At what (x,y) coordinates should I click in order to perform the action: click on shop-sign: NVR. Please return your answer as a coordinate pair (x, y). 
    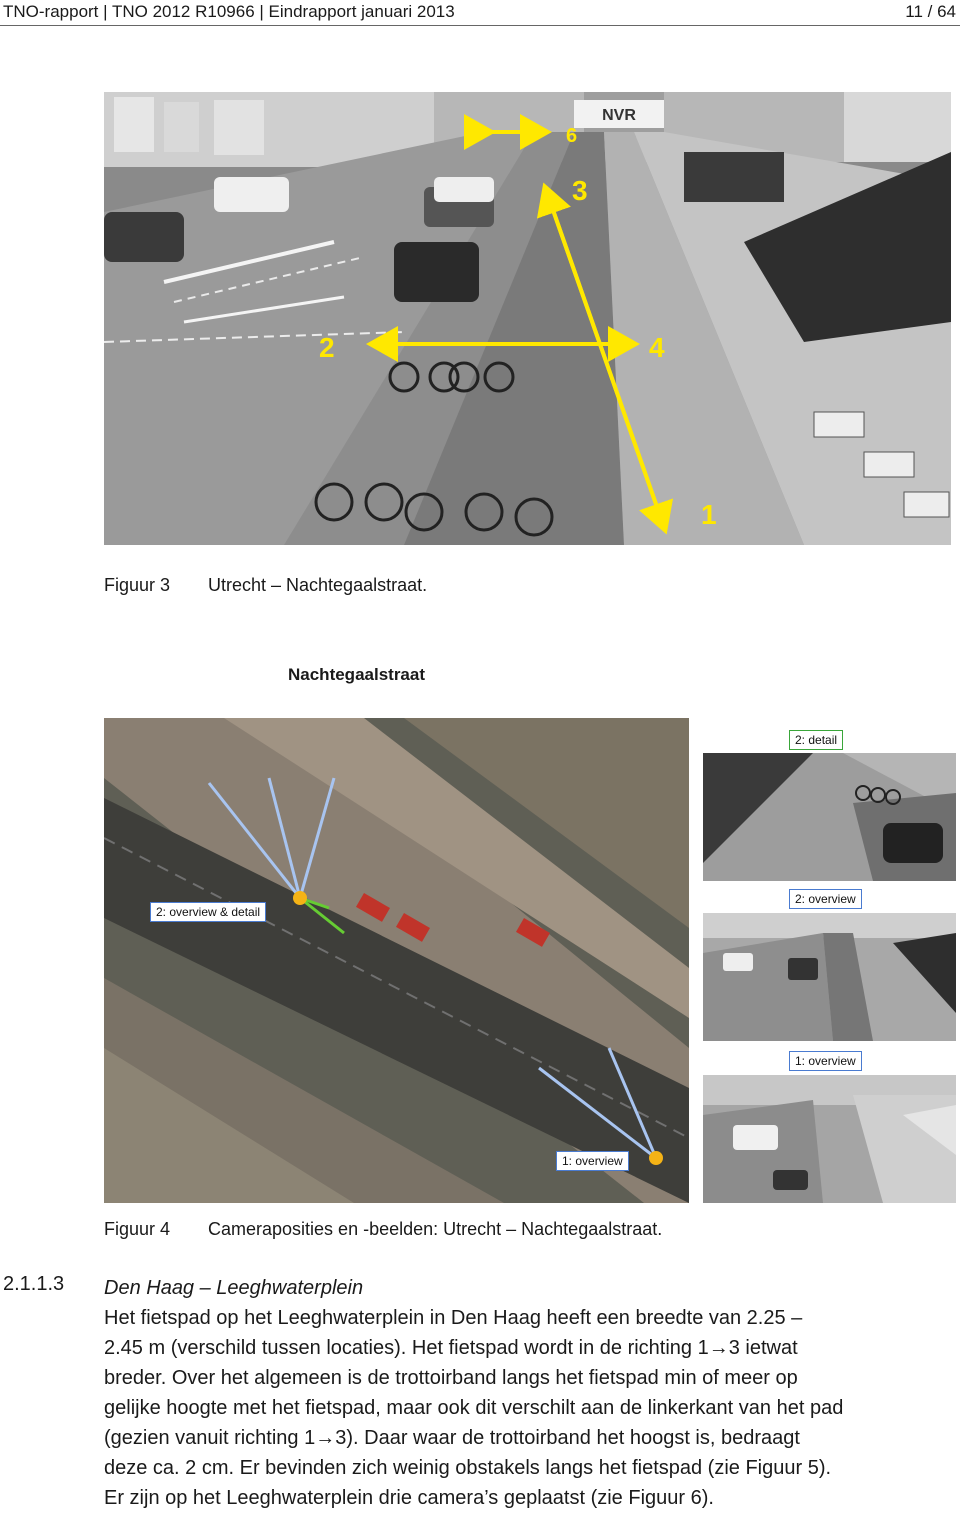
    Looking at the image, I should click on (619, 115).